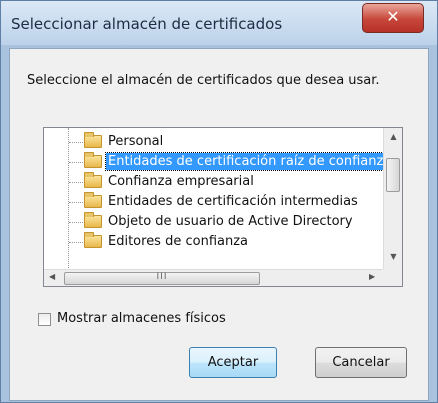 Image resolution: width=438 pixels, height=403 pixels. I want to click on scroll-up-icon: ▲, so click(393, 136).